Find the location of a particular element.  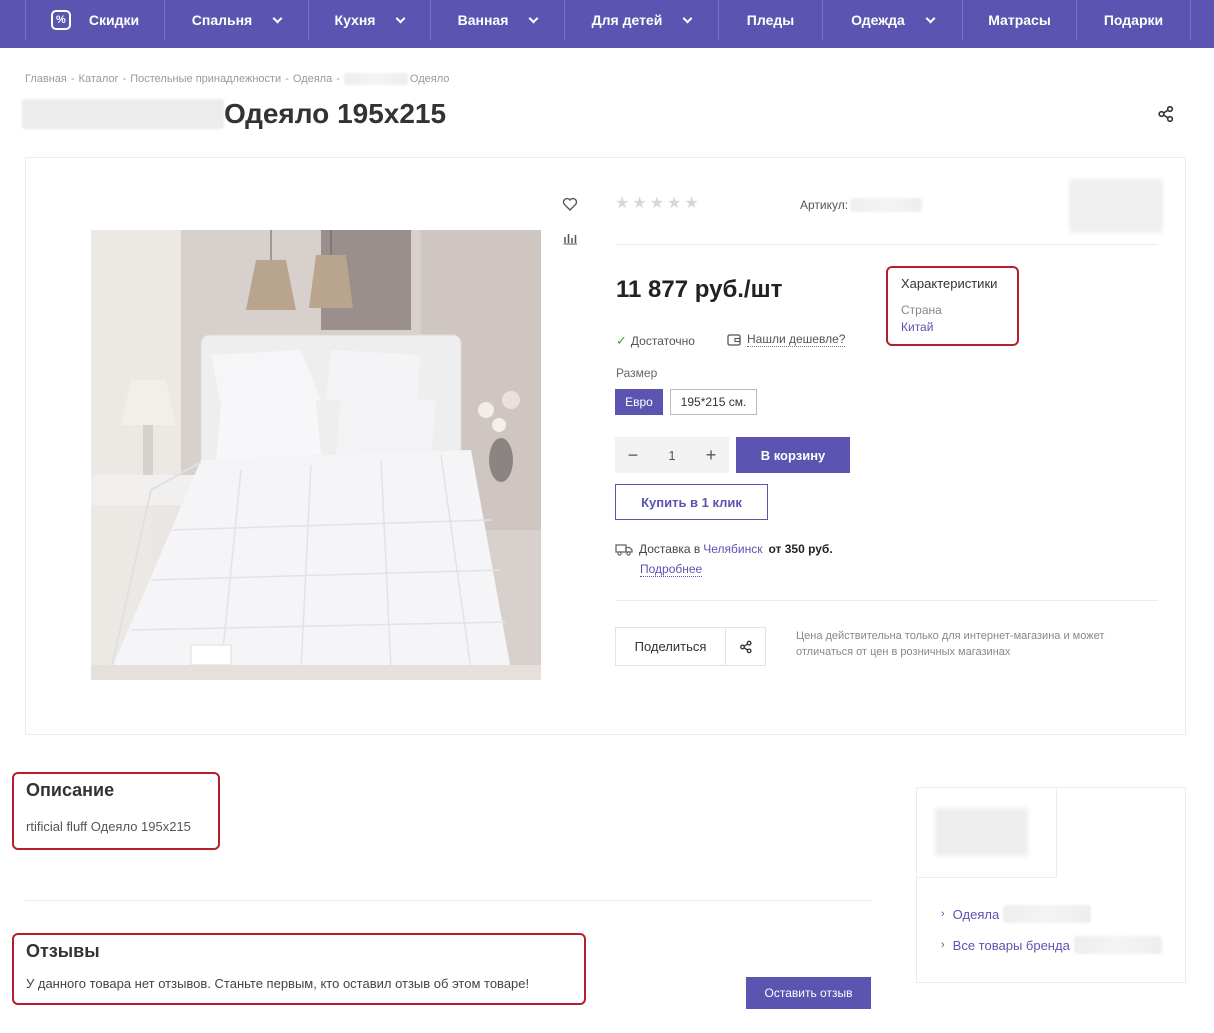

compare-chart-icon is located at coordinates (570, 238).